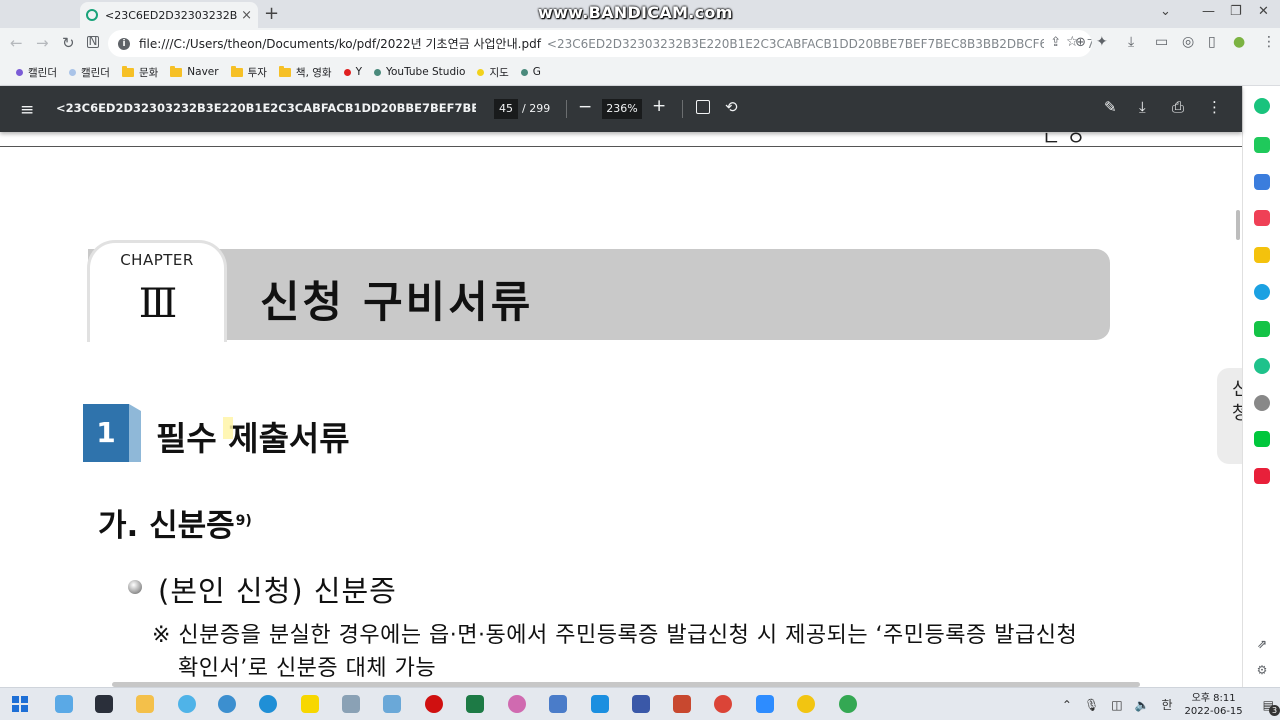  Describe the element at coordinates (139, 72) in the screenshot. I see `bookmark-folder: 문화` at that location.